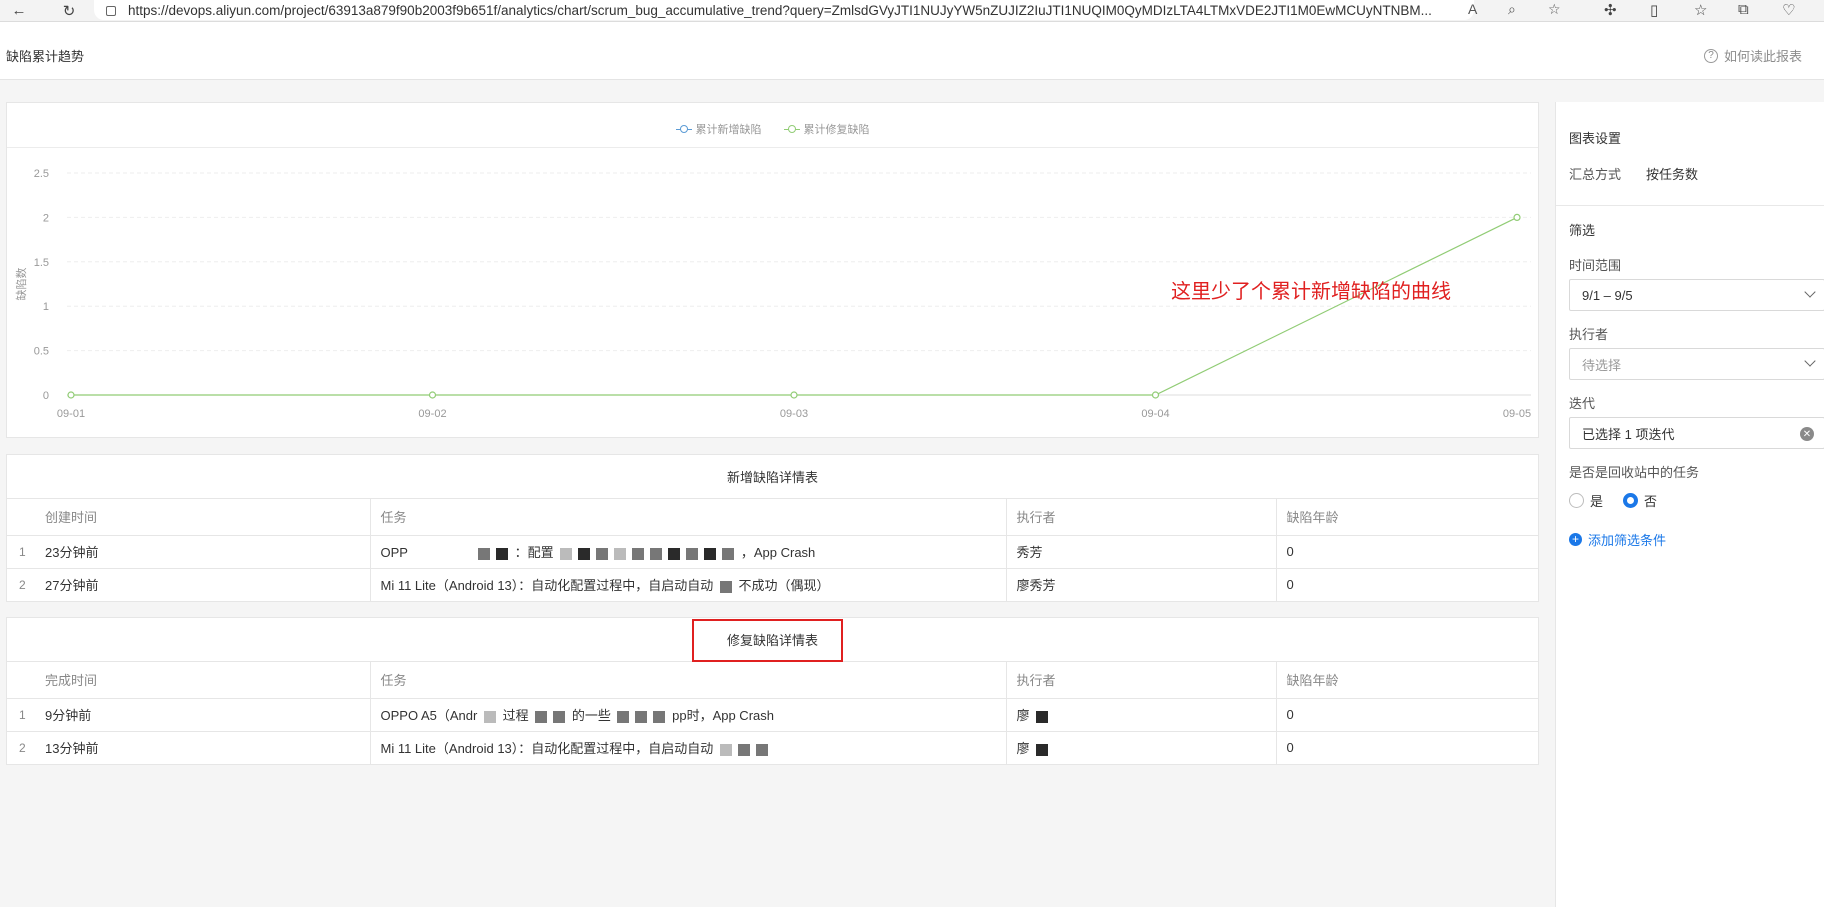 This screenshot has width=1824, height=907. What do you see at coordinates (1575, 539) in the screenshot?
I see `plus-icon: +` at bounding box center [1575, 539].